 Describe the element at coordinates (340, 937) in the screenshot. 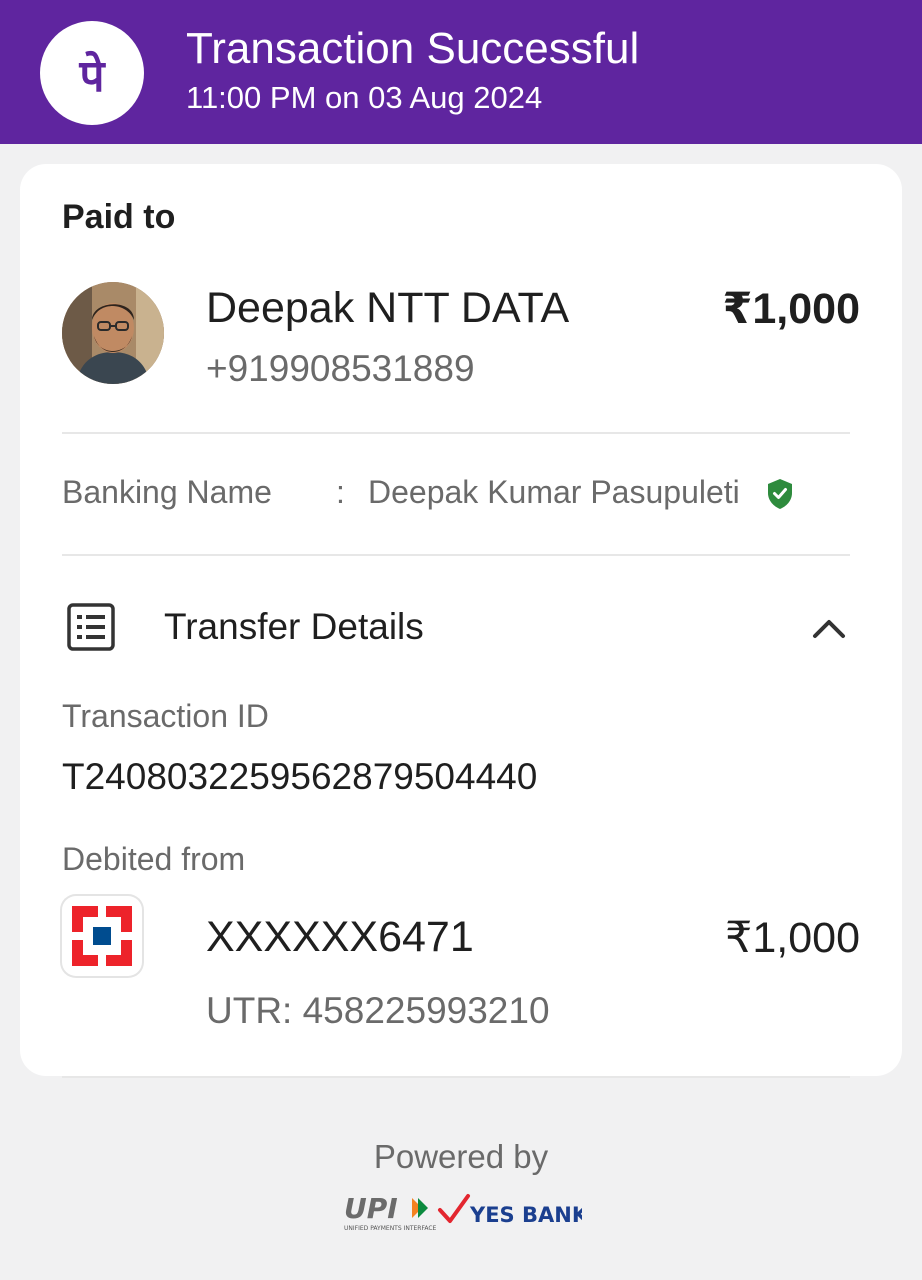

I see `debit-account-number: XXXXXX6471` at that location.